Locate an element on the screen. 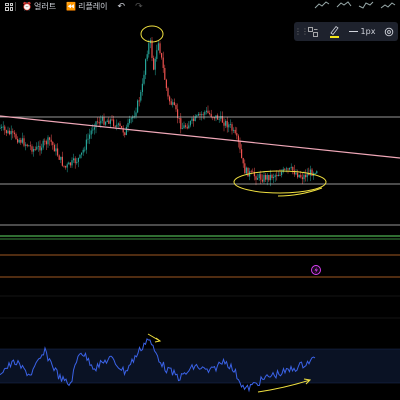  settings-button is located at coordinates (389, 31).